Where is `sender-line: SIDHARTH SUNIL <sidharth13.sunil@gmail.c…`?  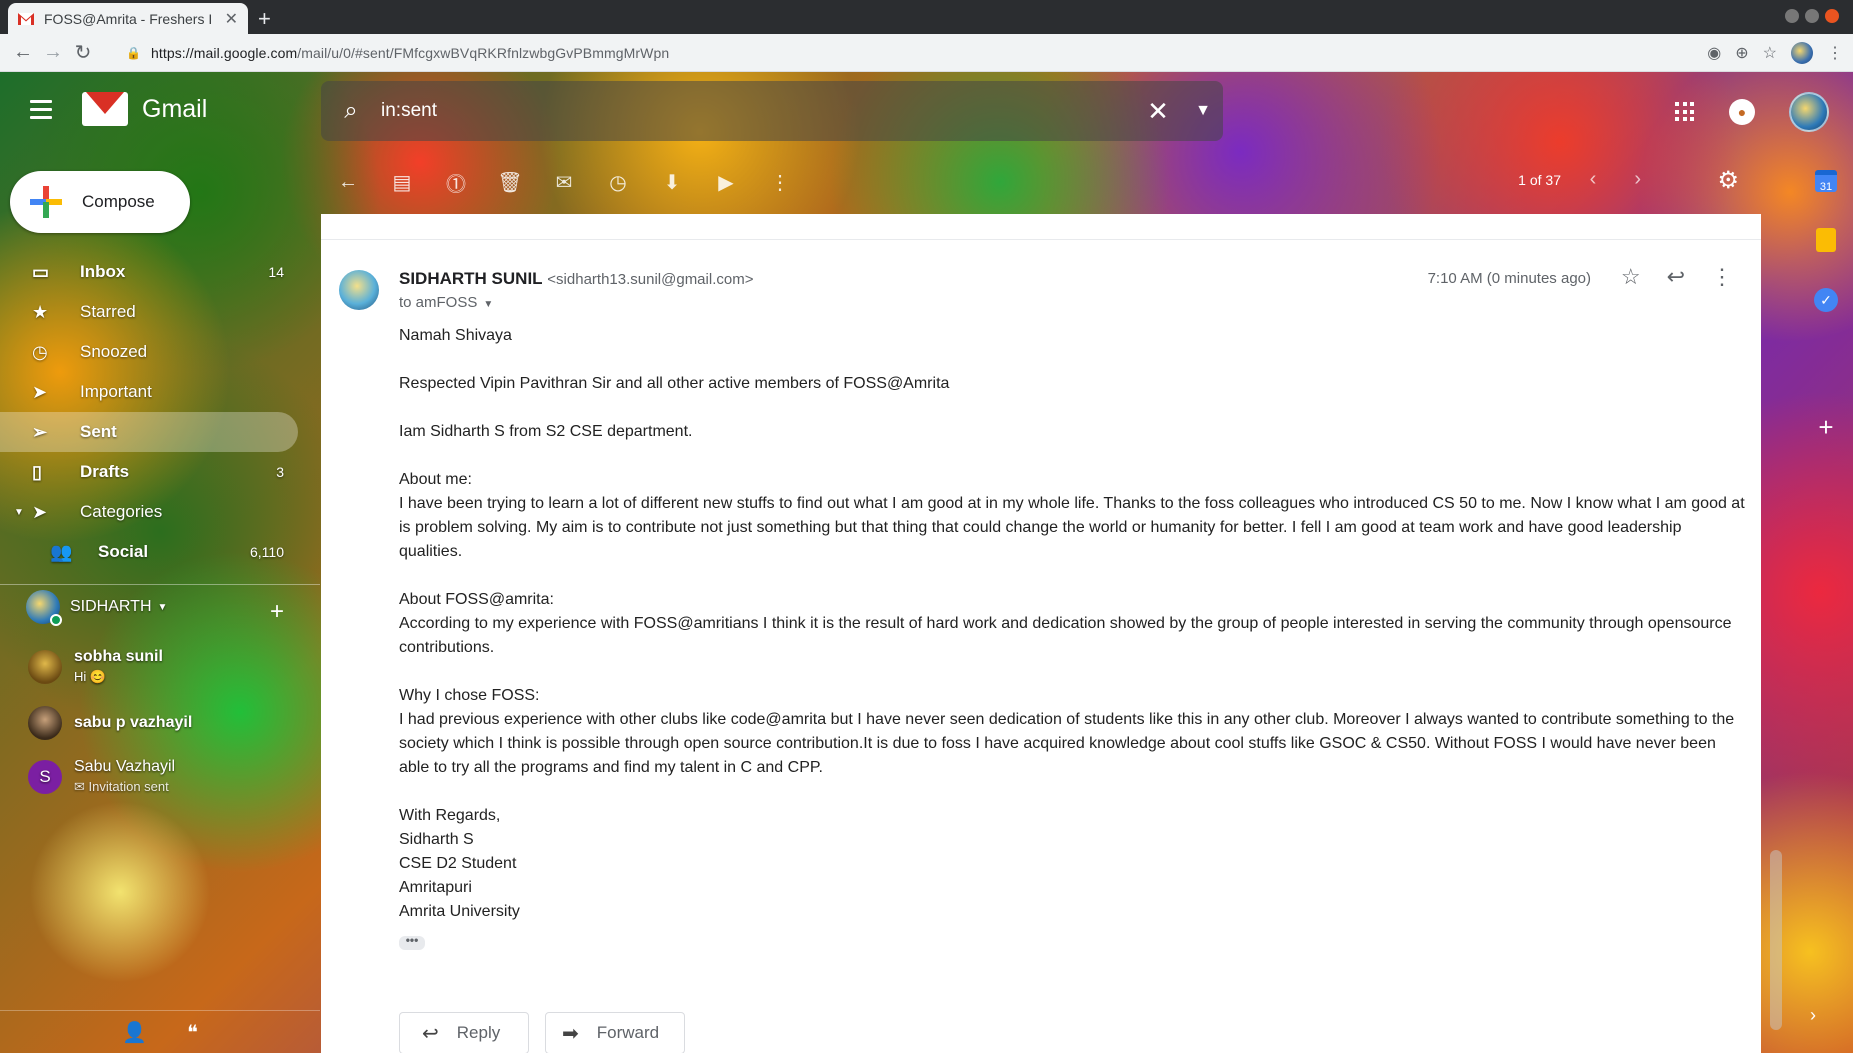 sender-line: SIDHARTH SUNIL <sidharth13.sunil@gmail.c… is located at coordinates (576, 279).